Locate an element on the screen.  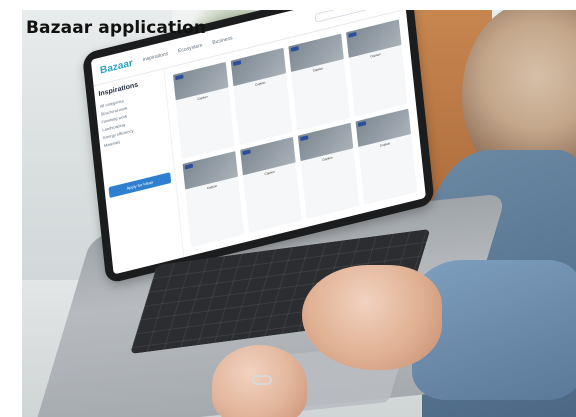
caption: Bazaar application is located at coordinates (116, 28).